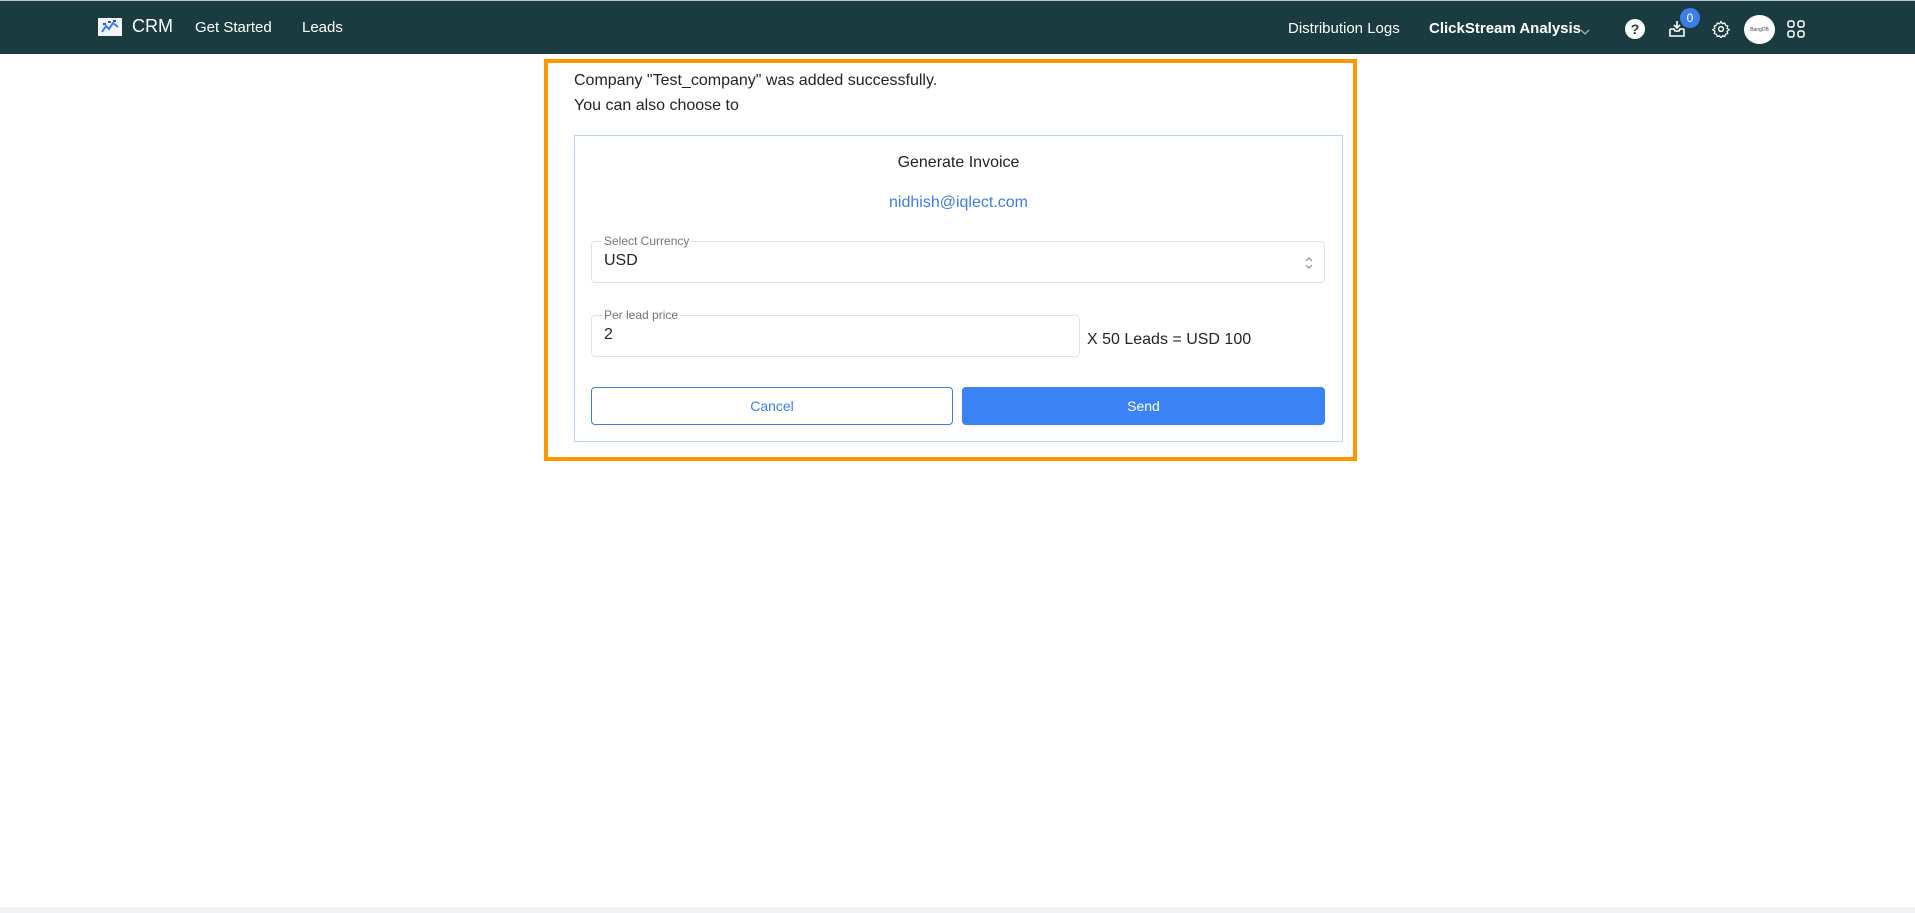 The height and width of the screenshot is (913, 1915). I want to click on avatar: BangDB, so click(1759, 29).